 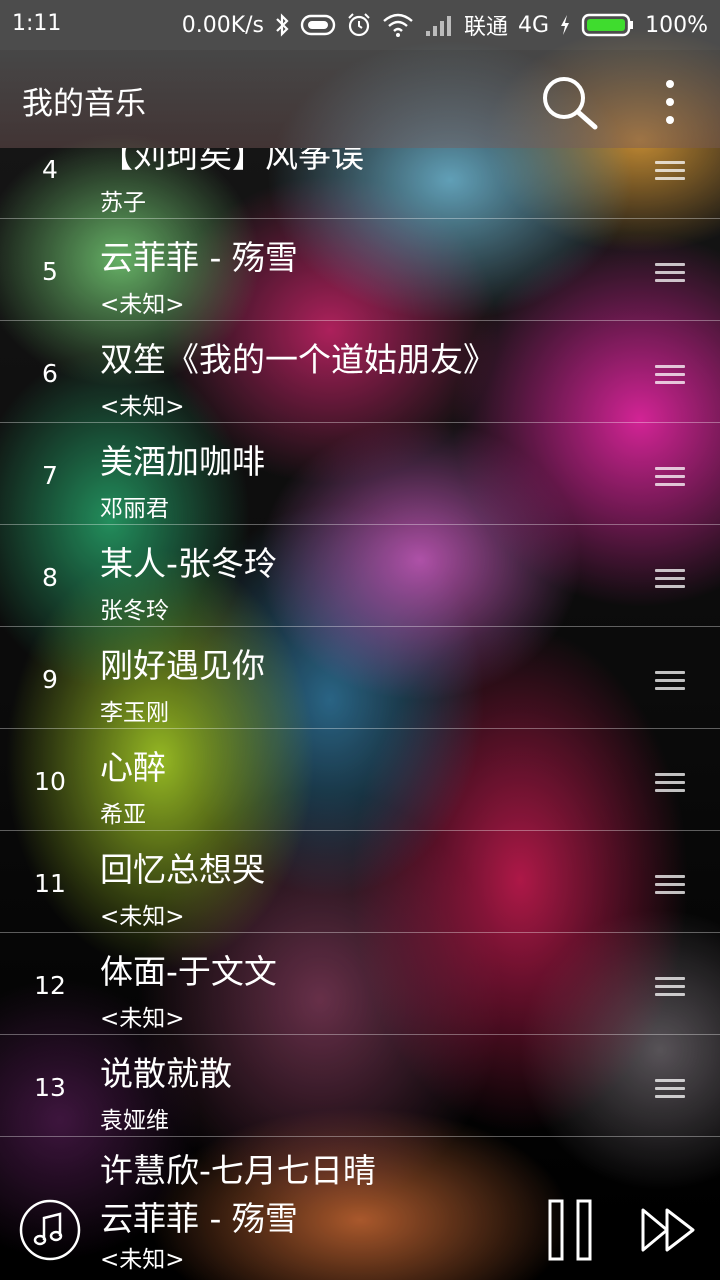 I want to click on song-artist: 苏子, so click(x=123, y=203).